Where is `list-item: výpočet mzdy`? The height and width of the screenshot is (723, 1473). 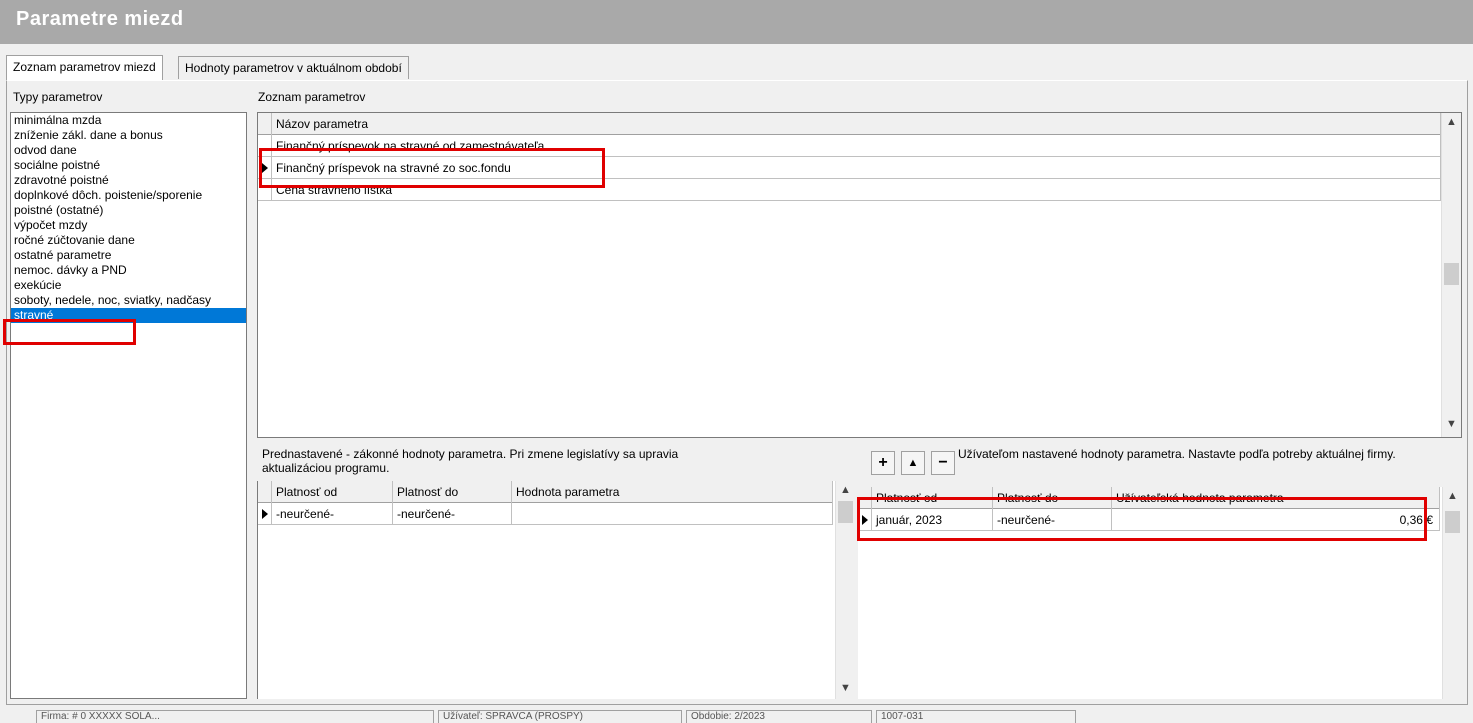
list-item: výpočet mzdy is located at coordinates (128, 225).